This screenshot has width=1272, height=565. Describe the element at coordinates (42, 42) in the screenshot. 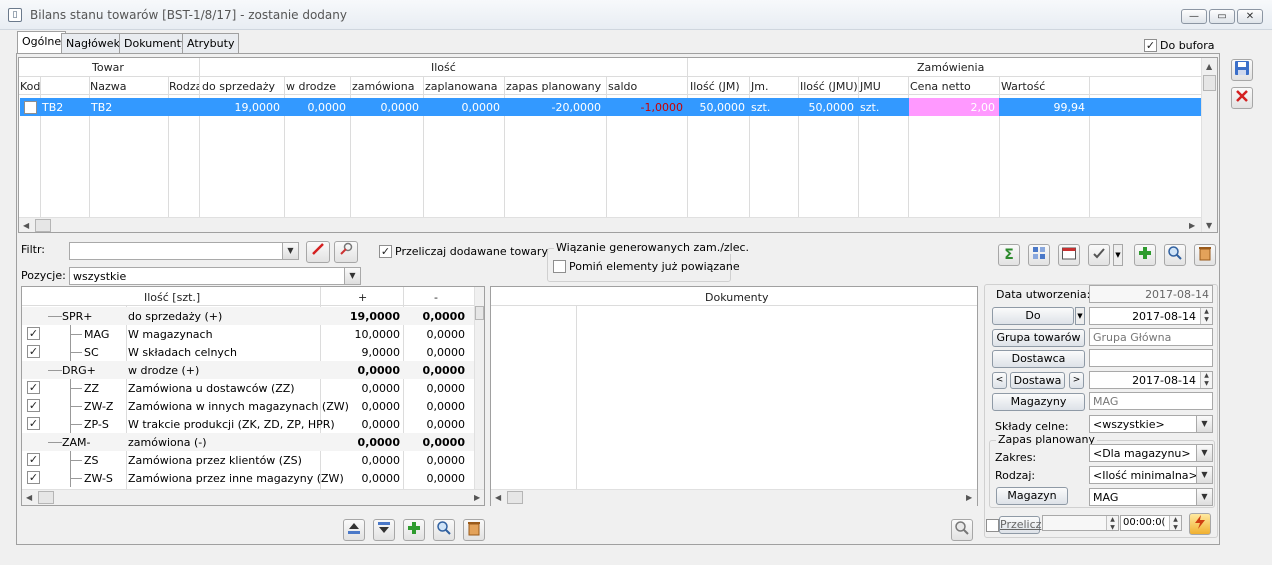

I see `tab-ogolne: Ogólne` at that location.